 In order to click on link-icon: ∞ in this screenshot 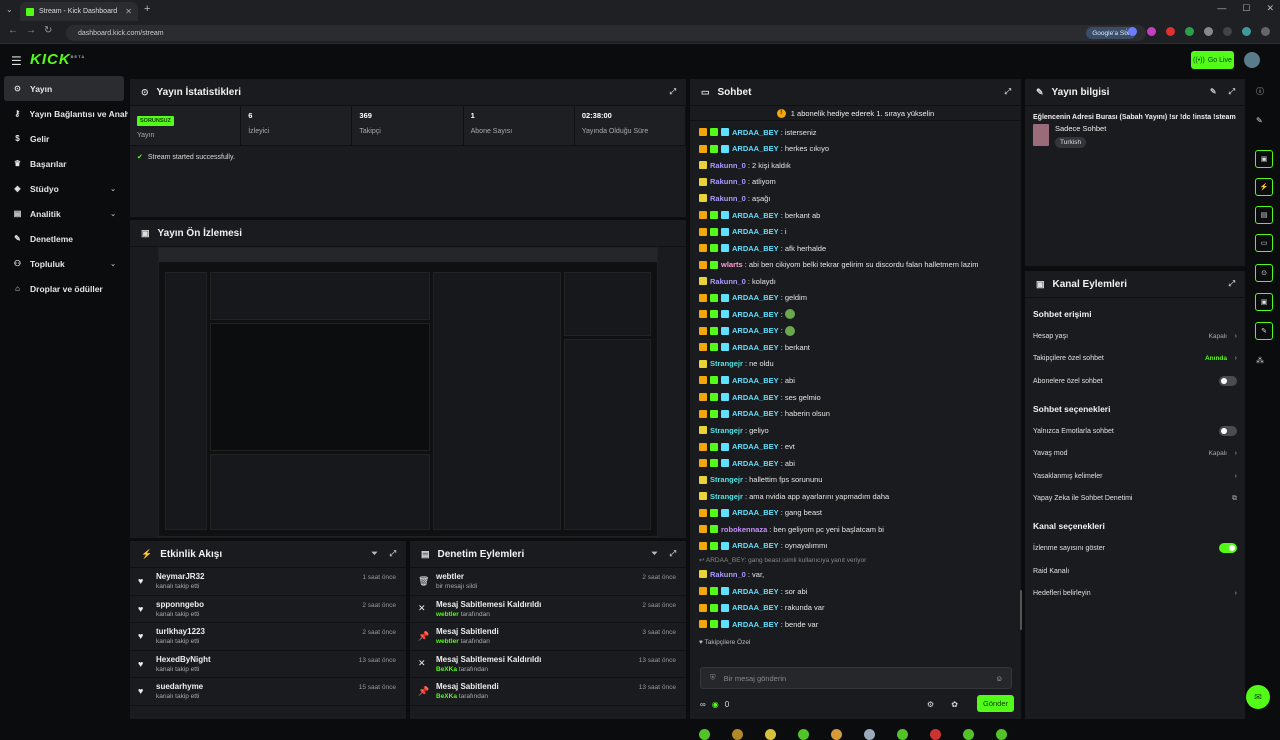, I will do `click(703, 704)`.